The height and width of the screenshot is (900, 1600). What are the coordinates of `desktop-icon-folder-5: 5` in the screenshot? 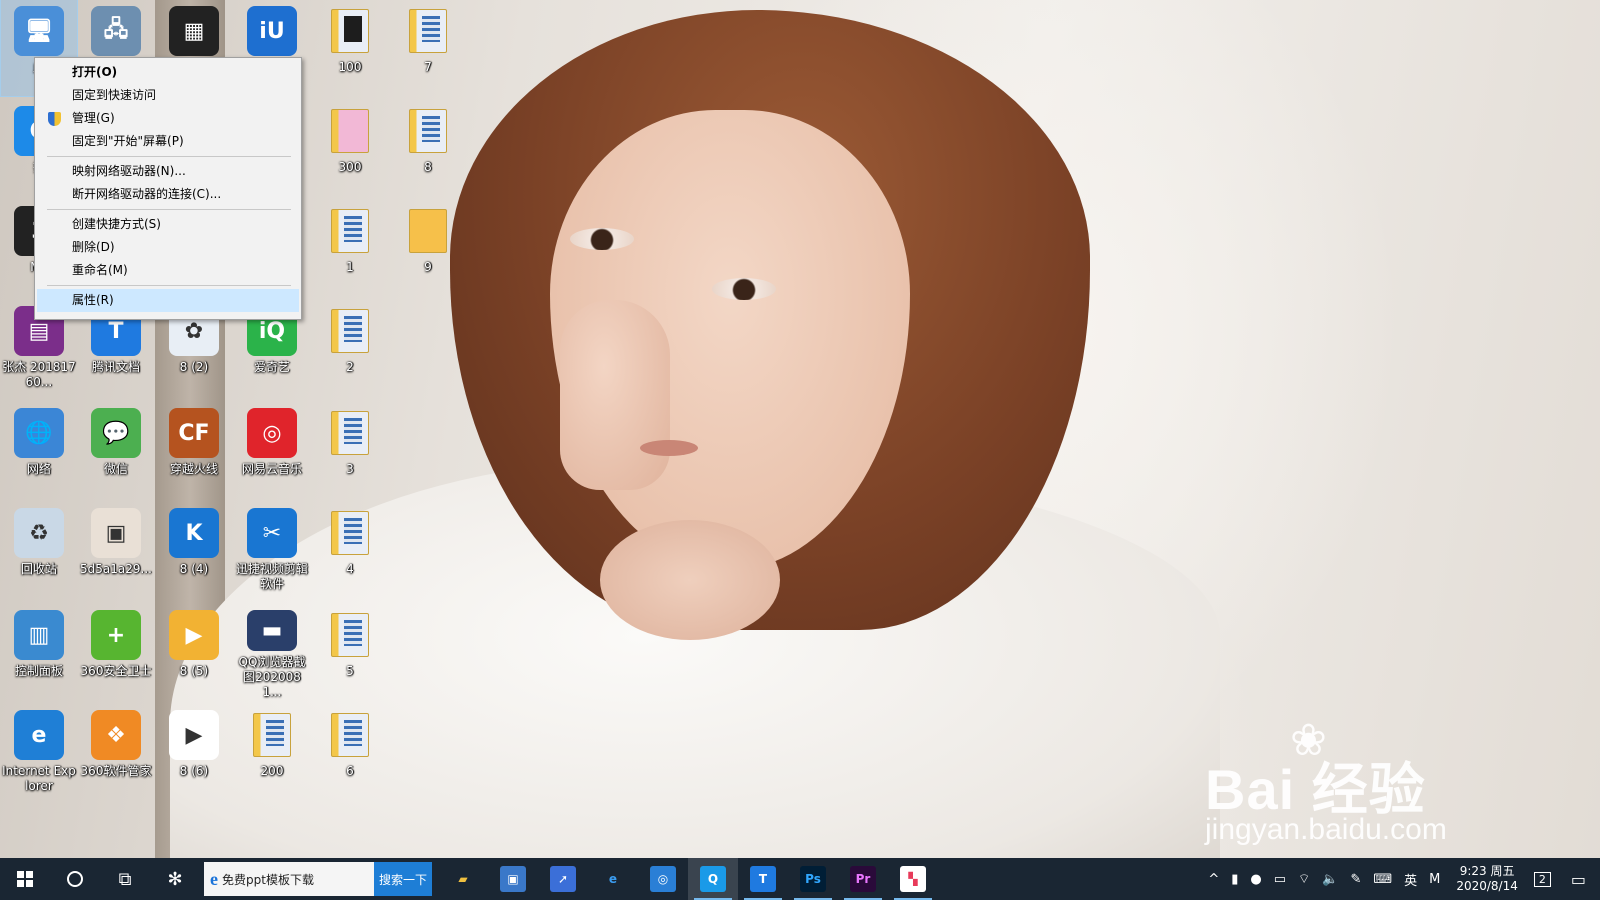 It's located at (350, 652).